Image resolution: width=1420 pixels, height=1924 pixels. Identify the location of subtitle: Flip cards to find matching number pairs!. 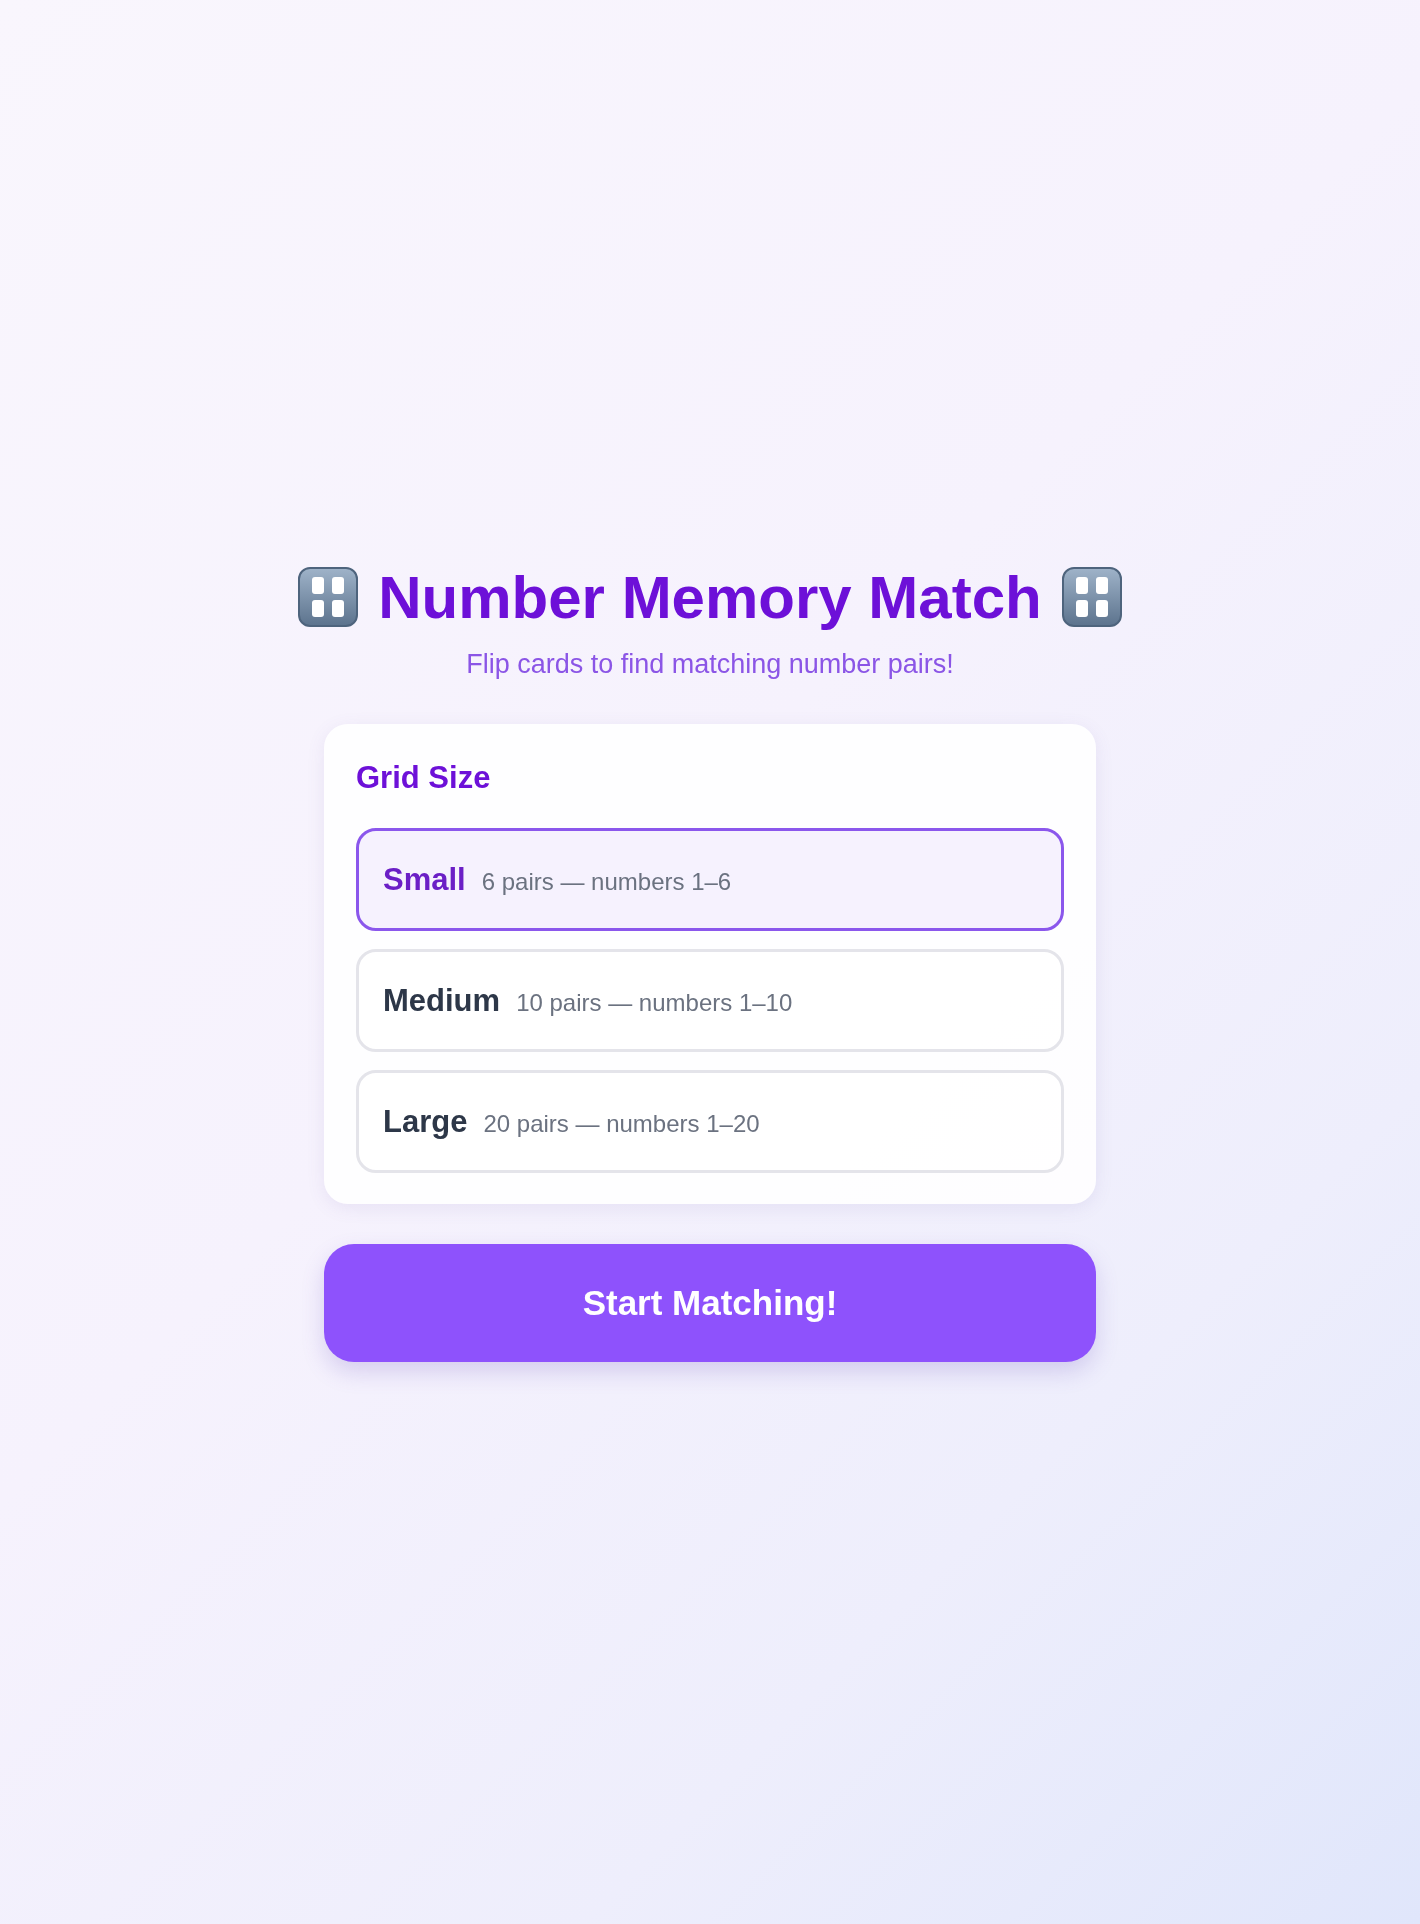
(710, 664).